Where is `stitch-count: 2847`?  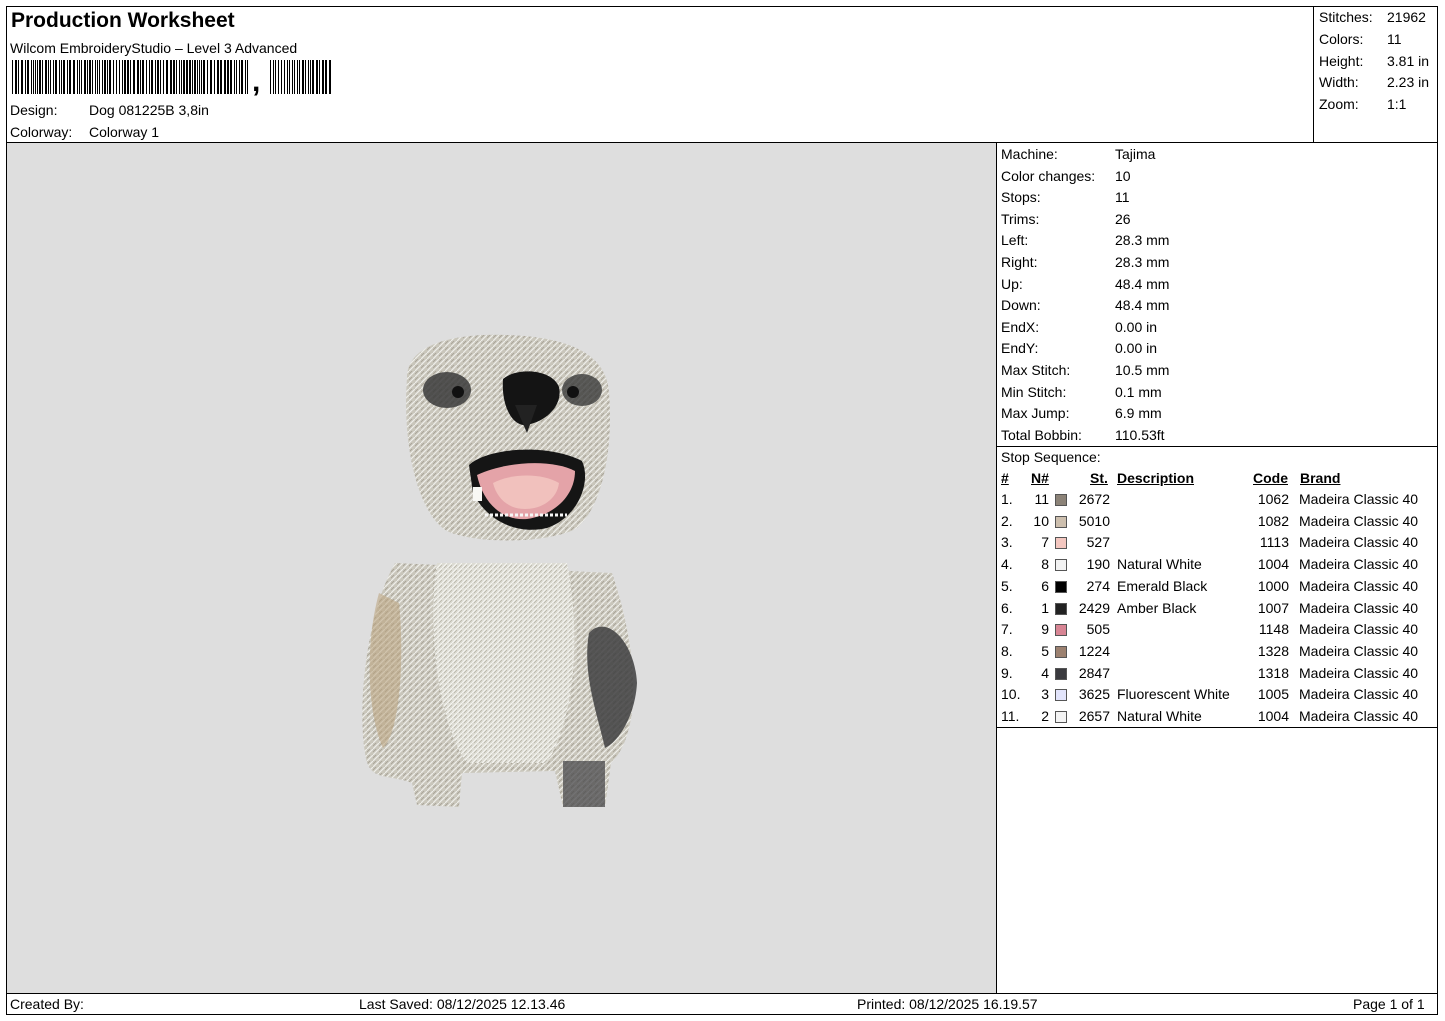
stitch-count: 2847 is located at coordinates (1094, 672).